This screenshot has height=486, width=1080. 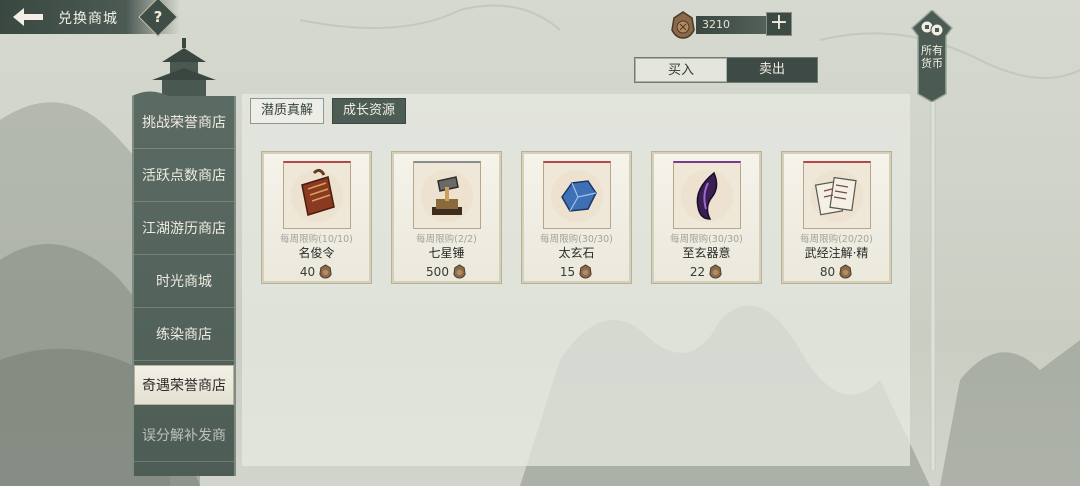 I want to click on purple-essence-icon, so click(x=707, y=196).